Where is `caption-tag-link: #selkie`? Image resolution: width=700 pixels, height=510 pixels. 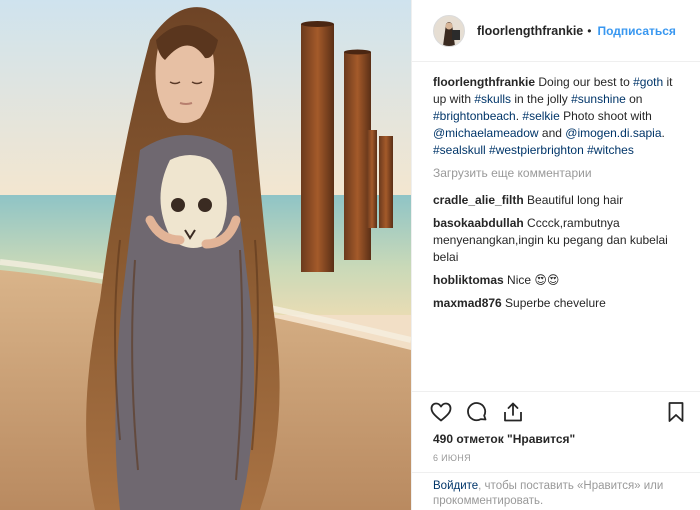 caption-tag-link: #selkie is located at coordinates (540, 116).